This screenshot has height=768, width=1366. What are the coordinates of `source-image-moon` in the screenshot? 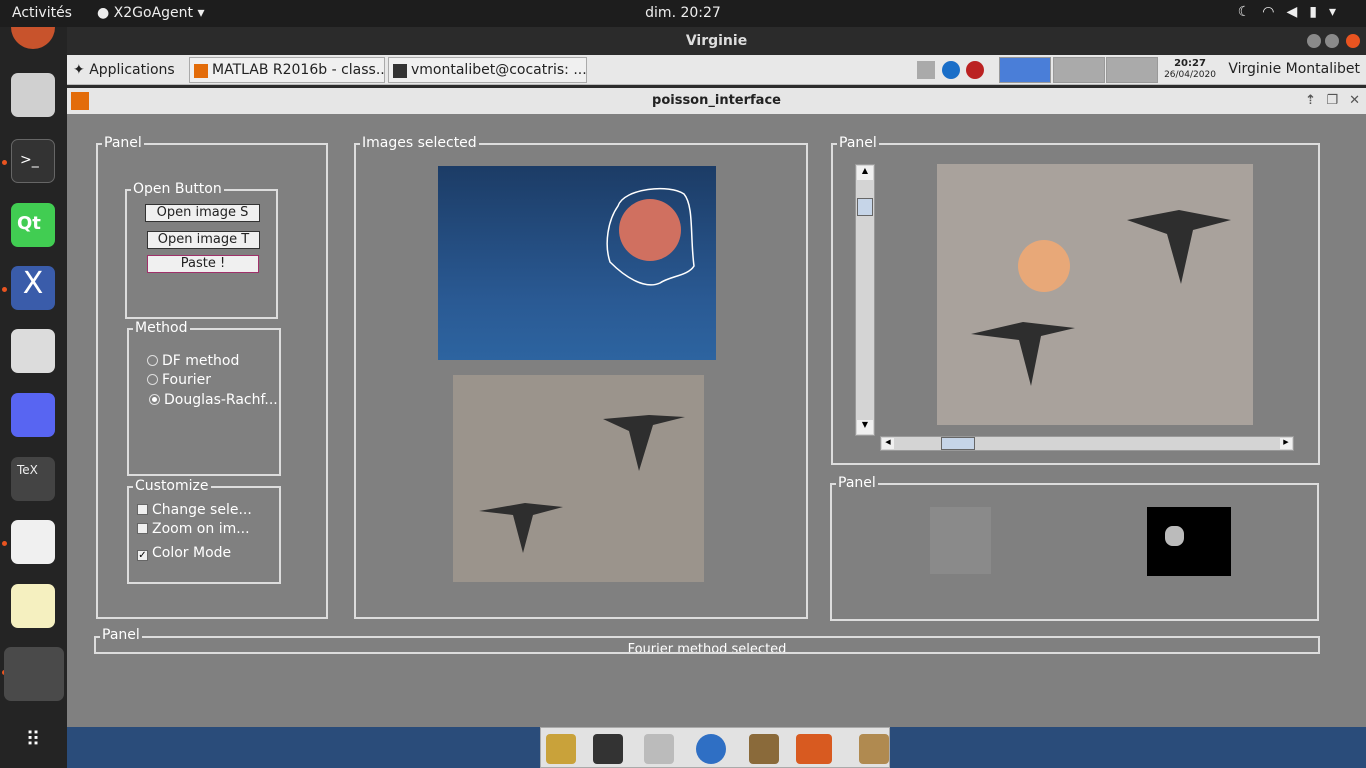 It's located at (577, 263).